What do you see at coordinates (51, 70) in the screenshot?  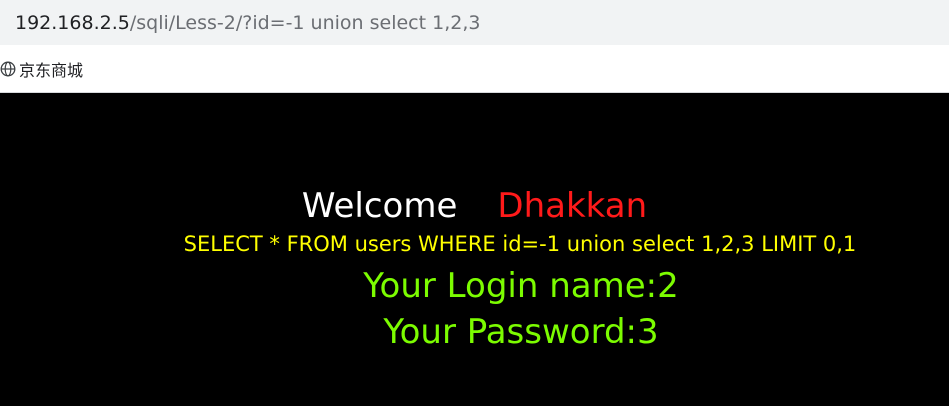 I see `bookmark-label: 京东商城` at bounding box center [51, 70].